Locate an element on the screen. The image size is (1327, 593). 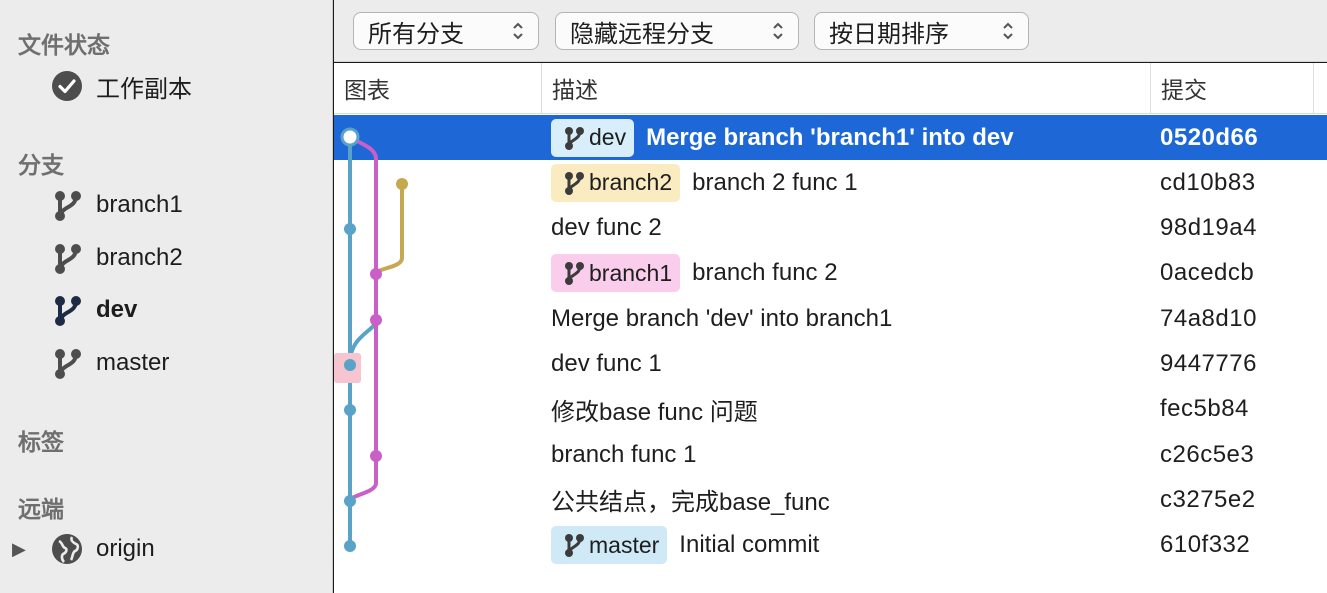
sidebar-item-origin: origin is located at coordinates (102, 549).